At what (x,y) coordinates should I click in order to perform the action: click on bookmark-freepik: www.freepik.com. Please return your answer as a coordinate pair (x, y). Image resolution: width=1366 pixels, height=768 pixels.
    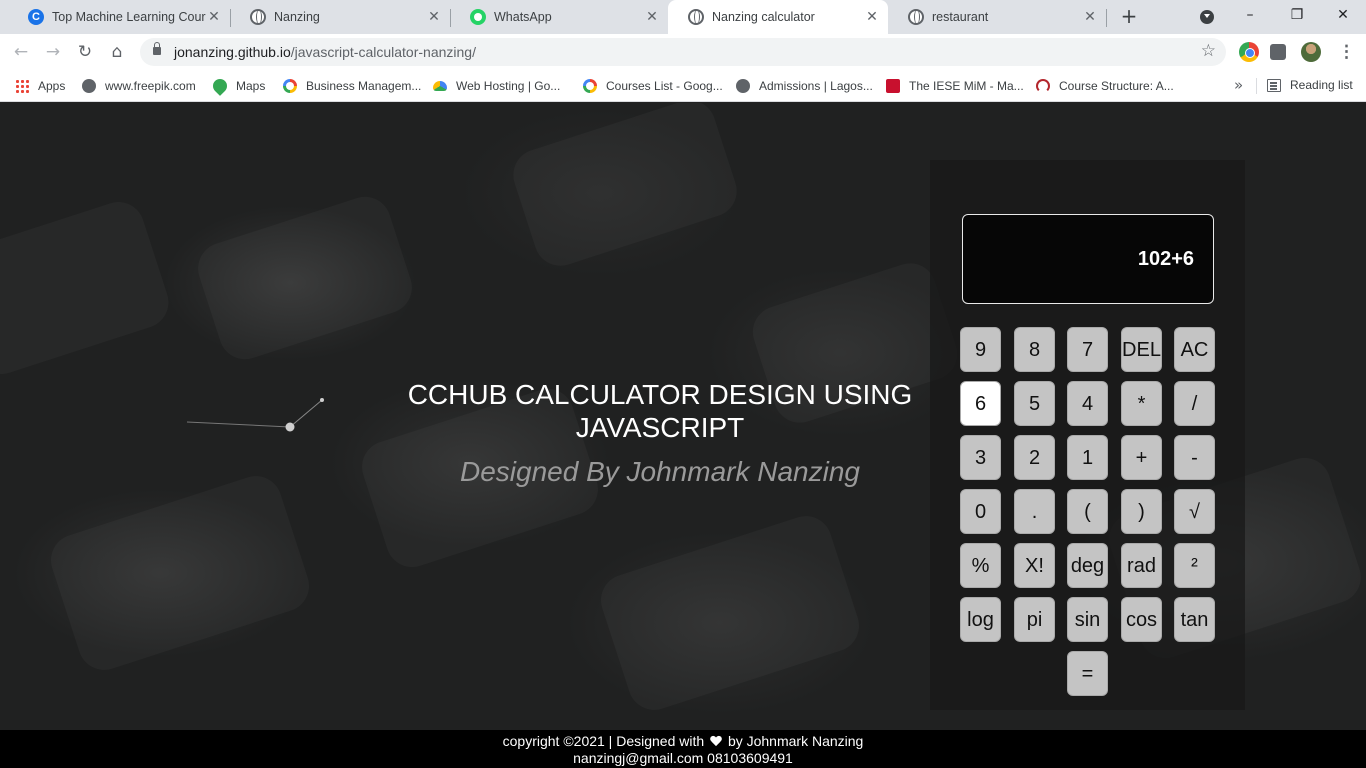
    Looking at the image, I should click on (139, 85).